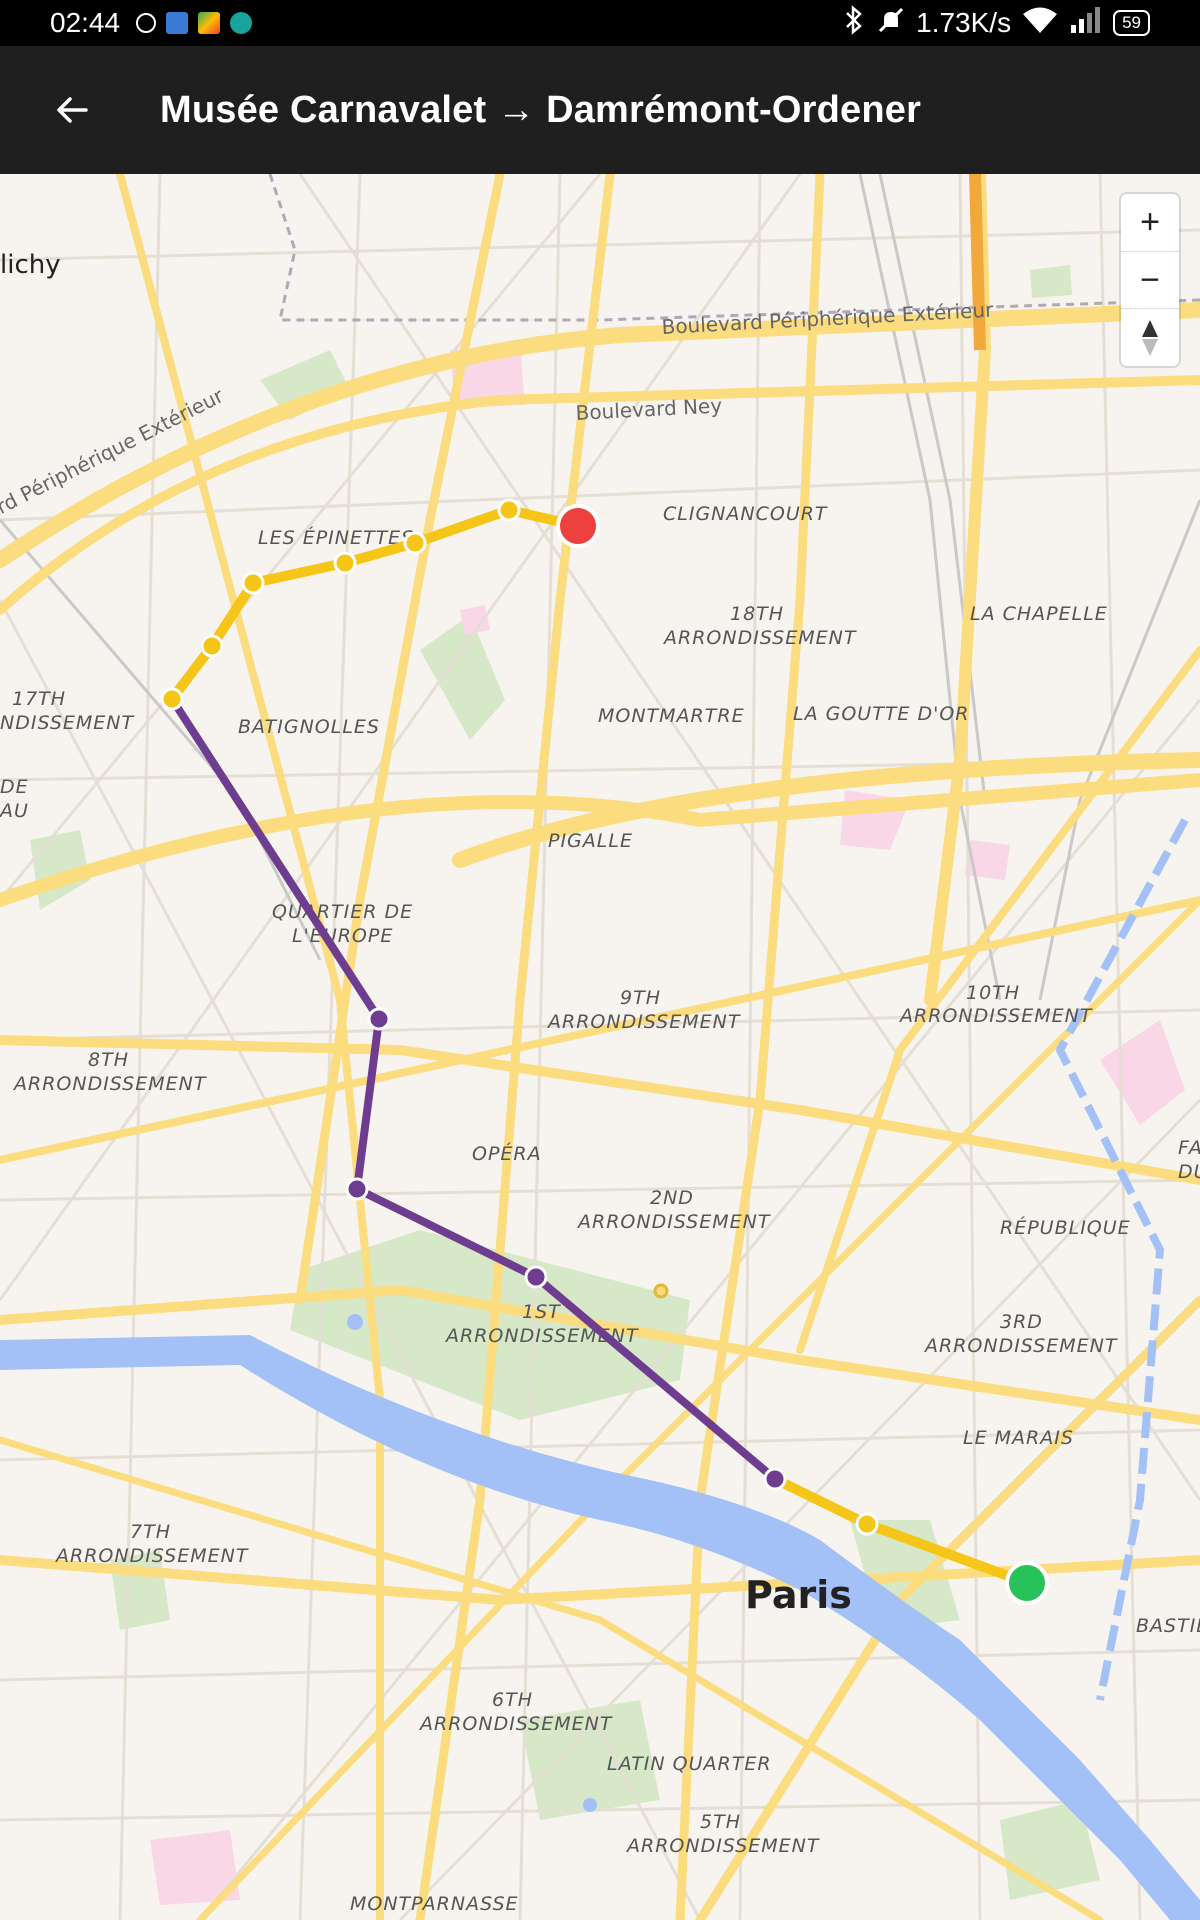 Image resolution: width=1200 pixels, height=1920 pixels. What do you see at coordinates (109, 1084) in the screenshot?
I see `label-8th-b: ARRONDISSEMENT` at bounding box center [109, 1084].